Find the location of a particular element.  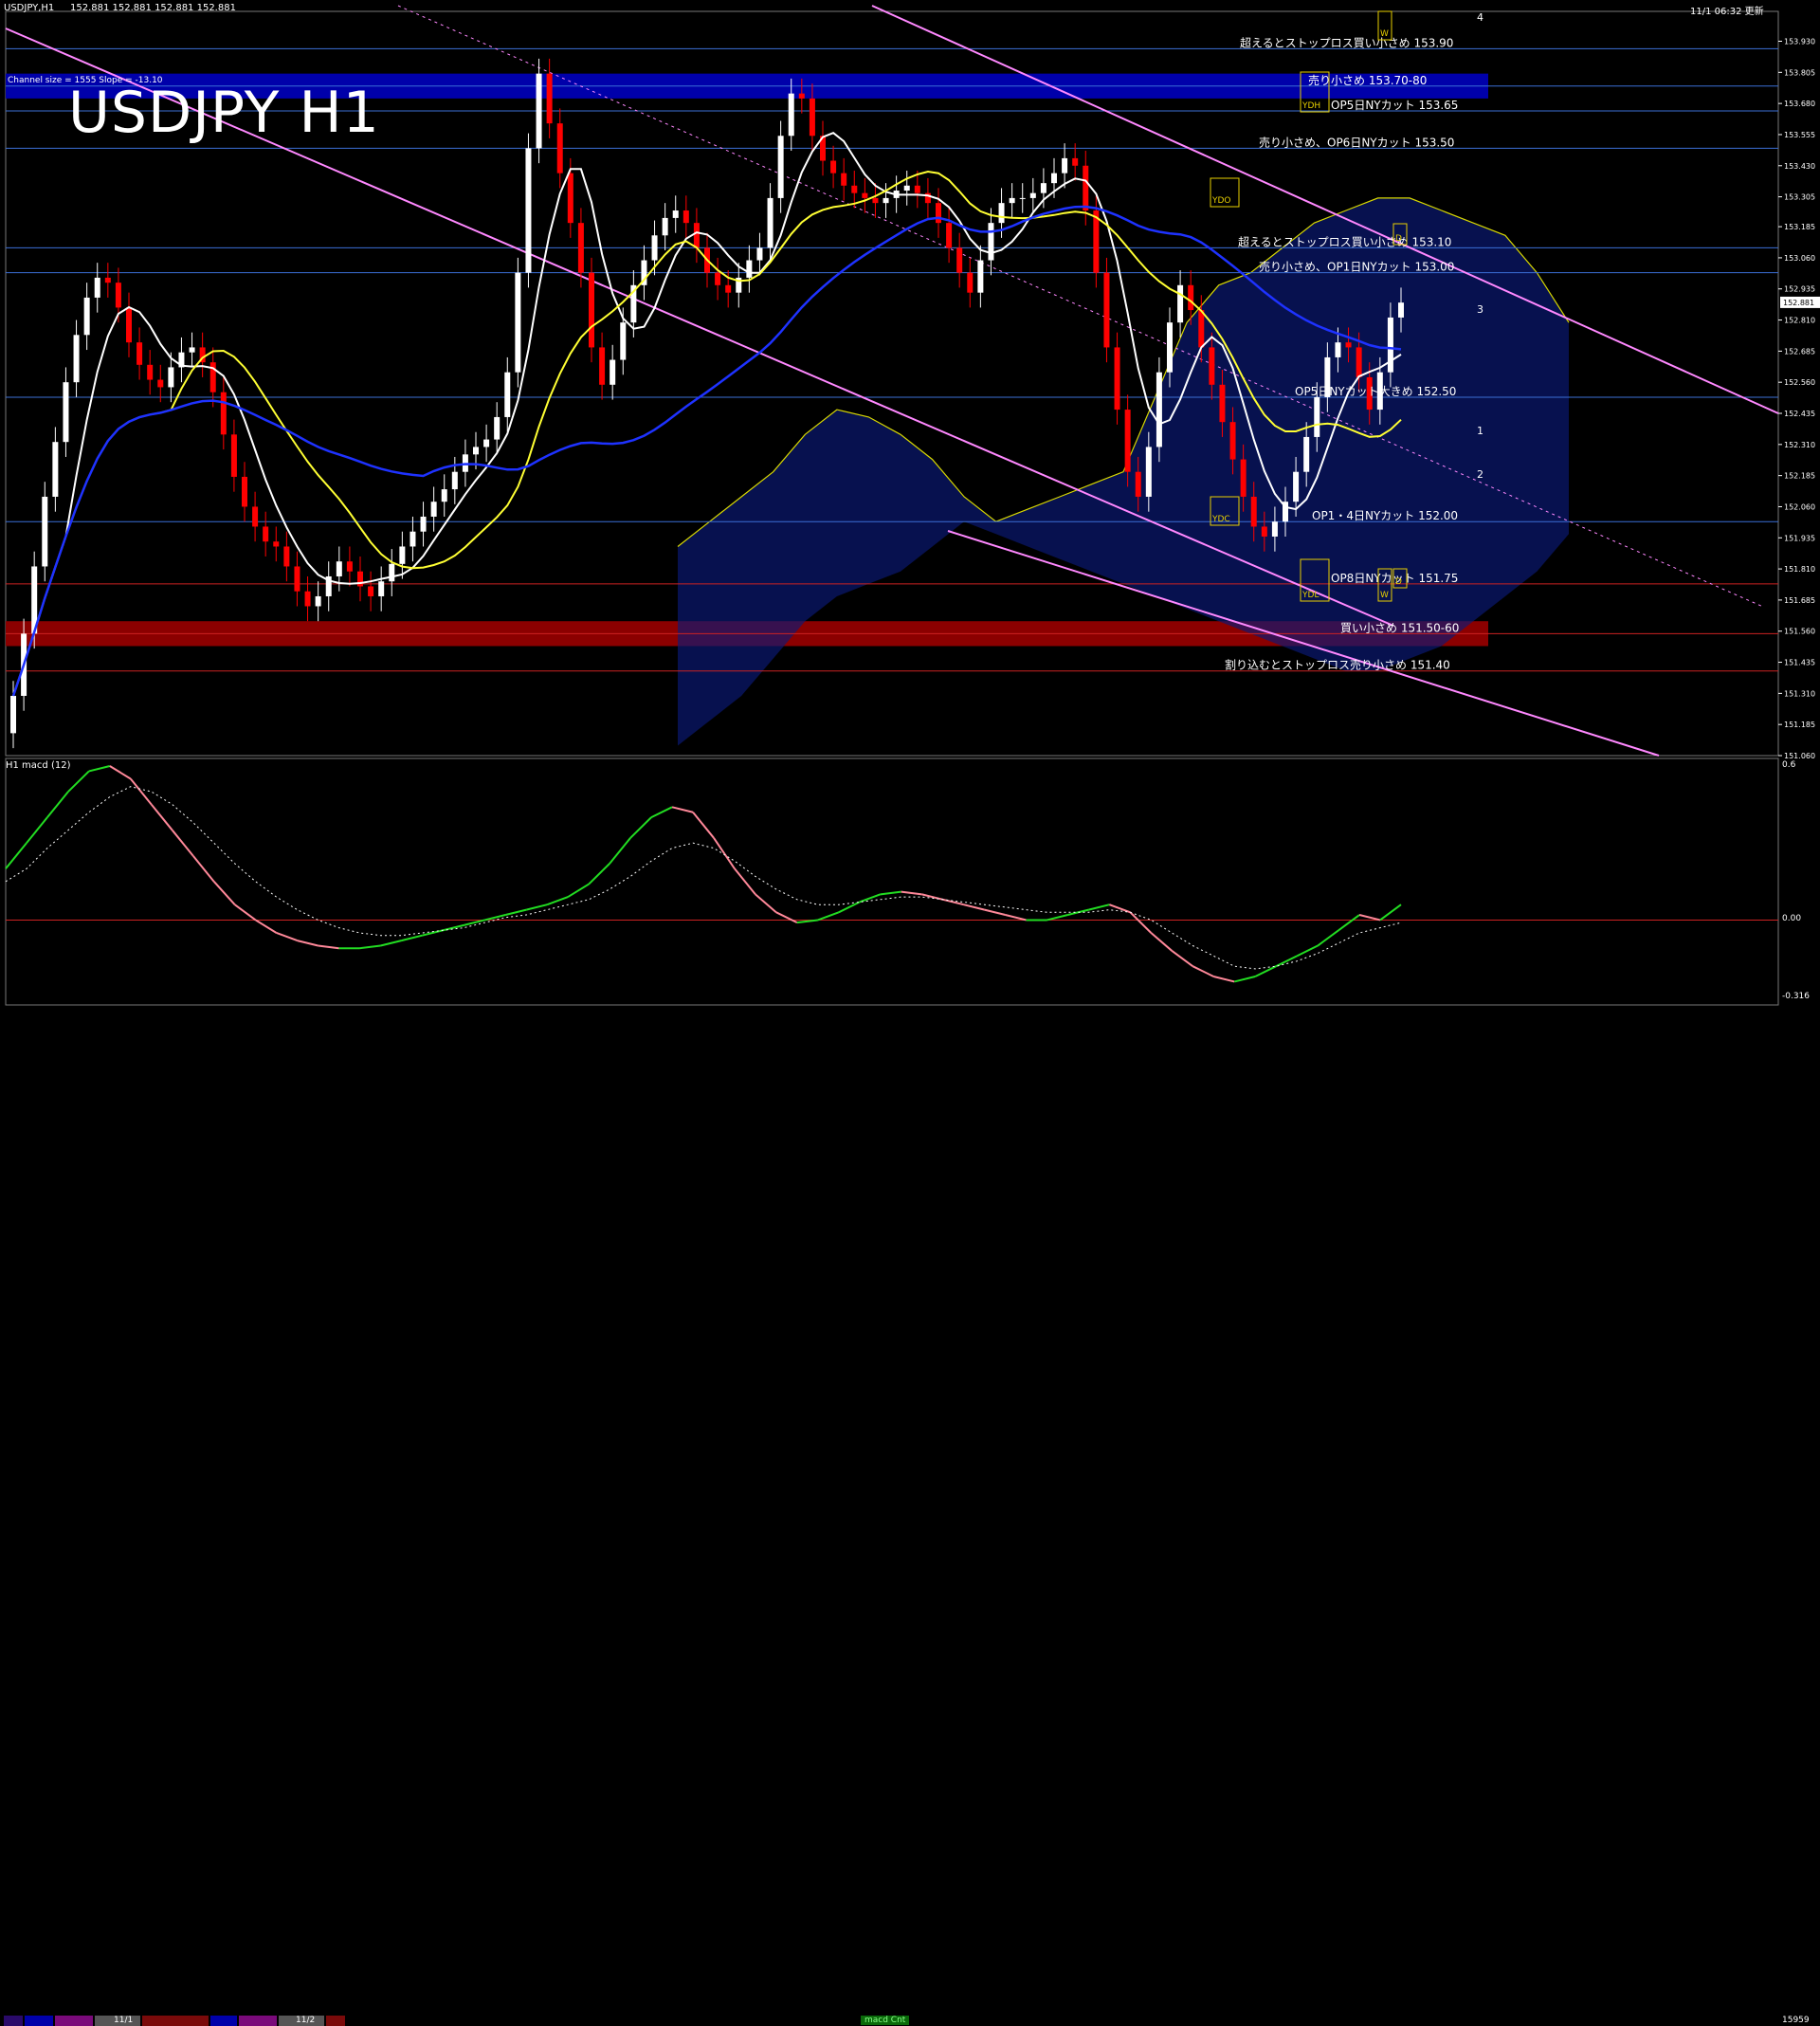

y-tick-label: 153.305 is located at coordinates (1799, 197).